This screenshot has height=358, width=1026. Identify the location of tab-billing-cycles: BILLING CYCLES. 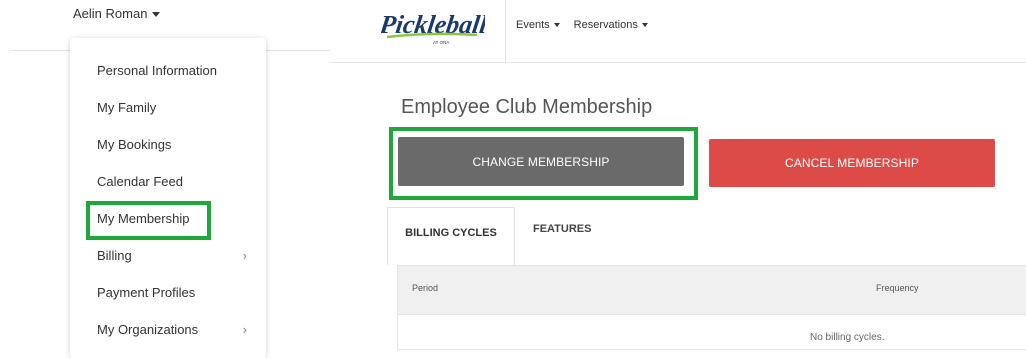
(451, 236).